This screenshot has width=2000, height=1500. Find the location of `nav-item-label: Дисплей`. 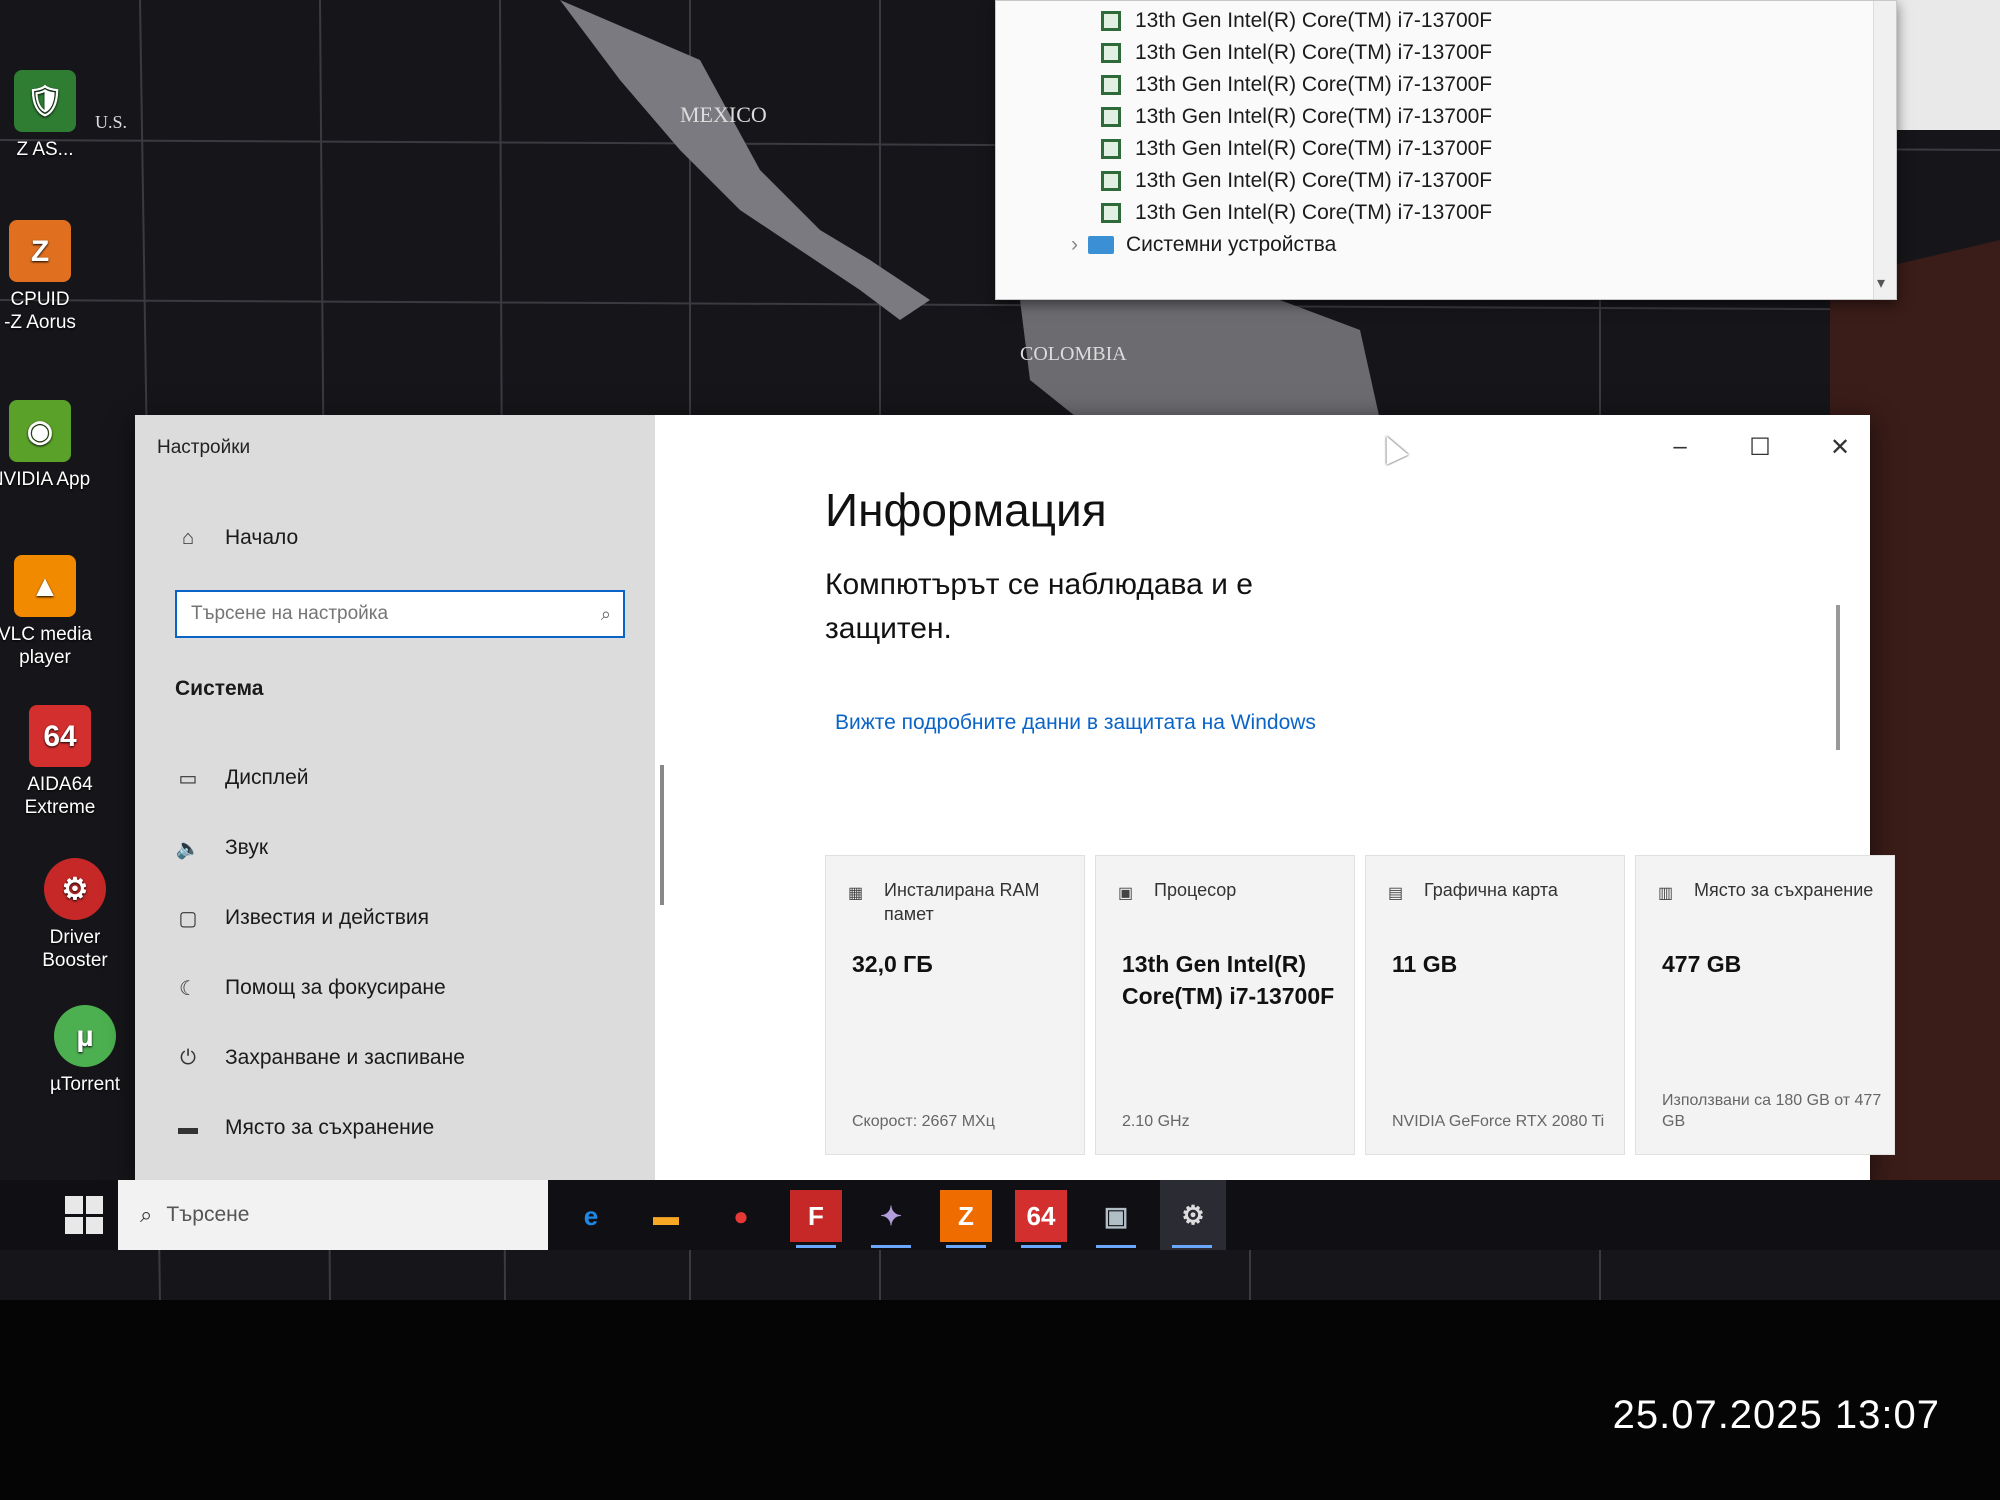

nav-item-label: Дисплей is located at coordinates (267, 777).